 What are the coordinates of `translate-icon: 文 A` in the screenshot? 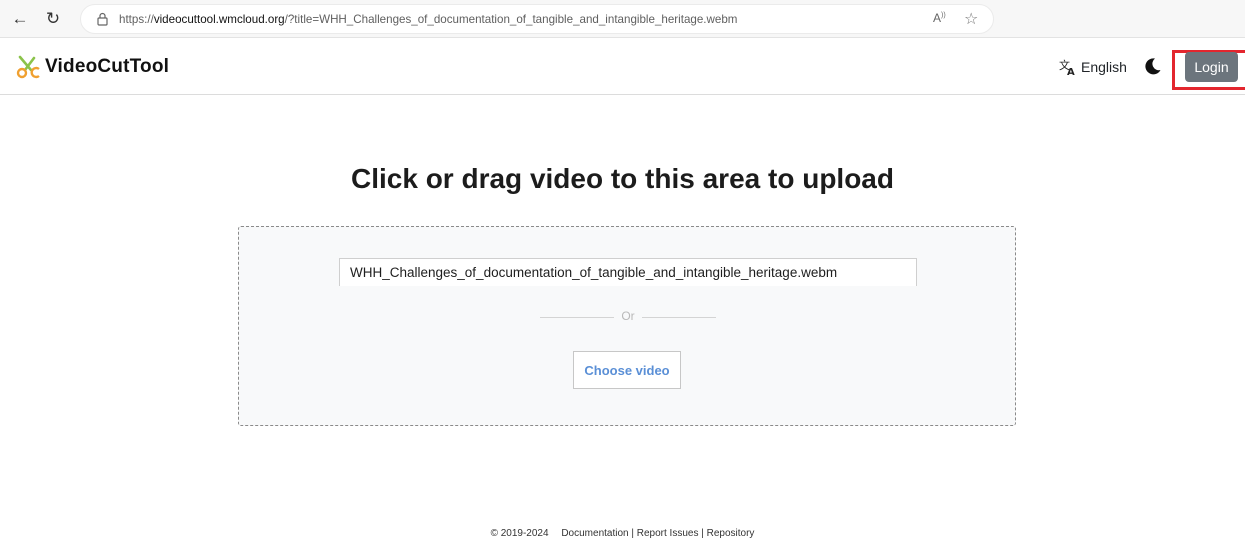 It's located at (1068, 67).